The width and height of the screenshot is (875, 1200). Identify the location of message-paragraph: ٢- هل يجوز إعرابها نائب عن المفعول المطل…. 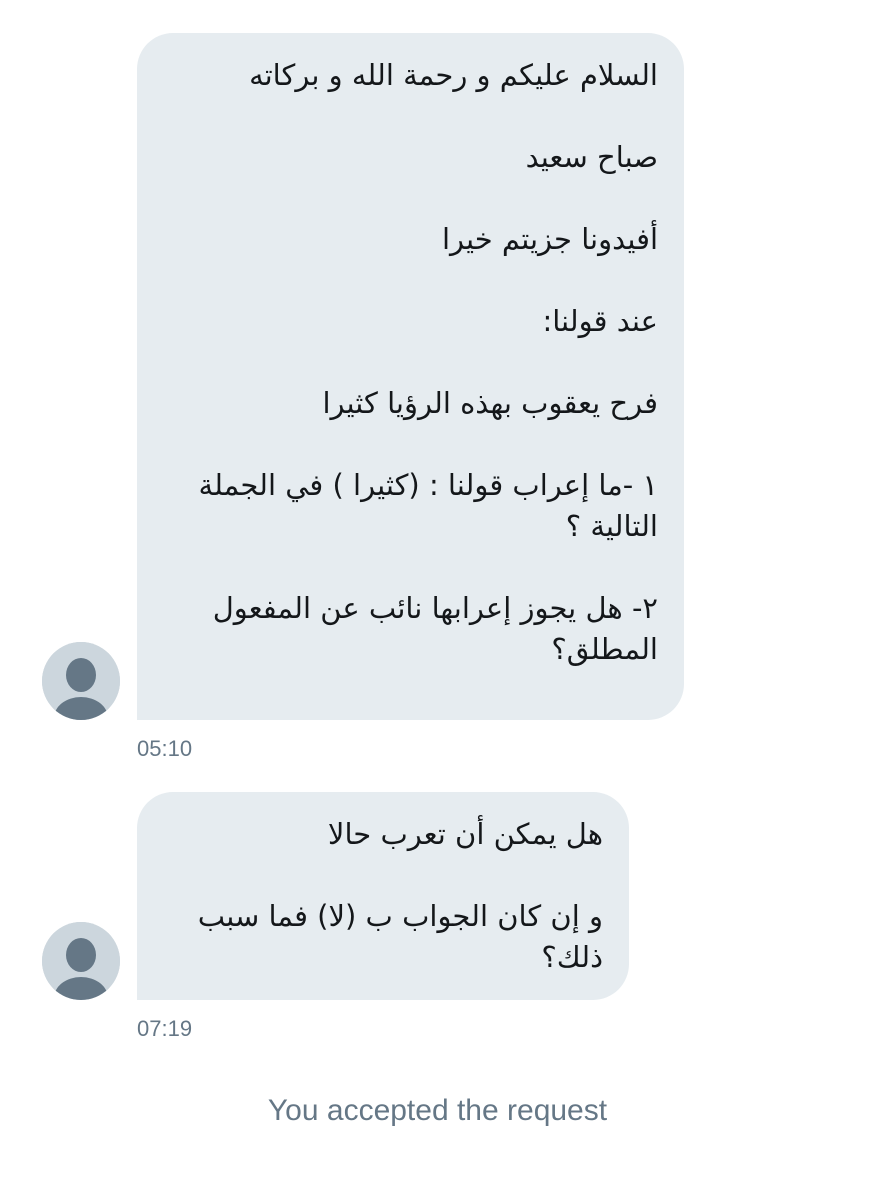
(435, 628).